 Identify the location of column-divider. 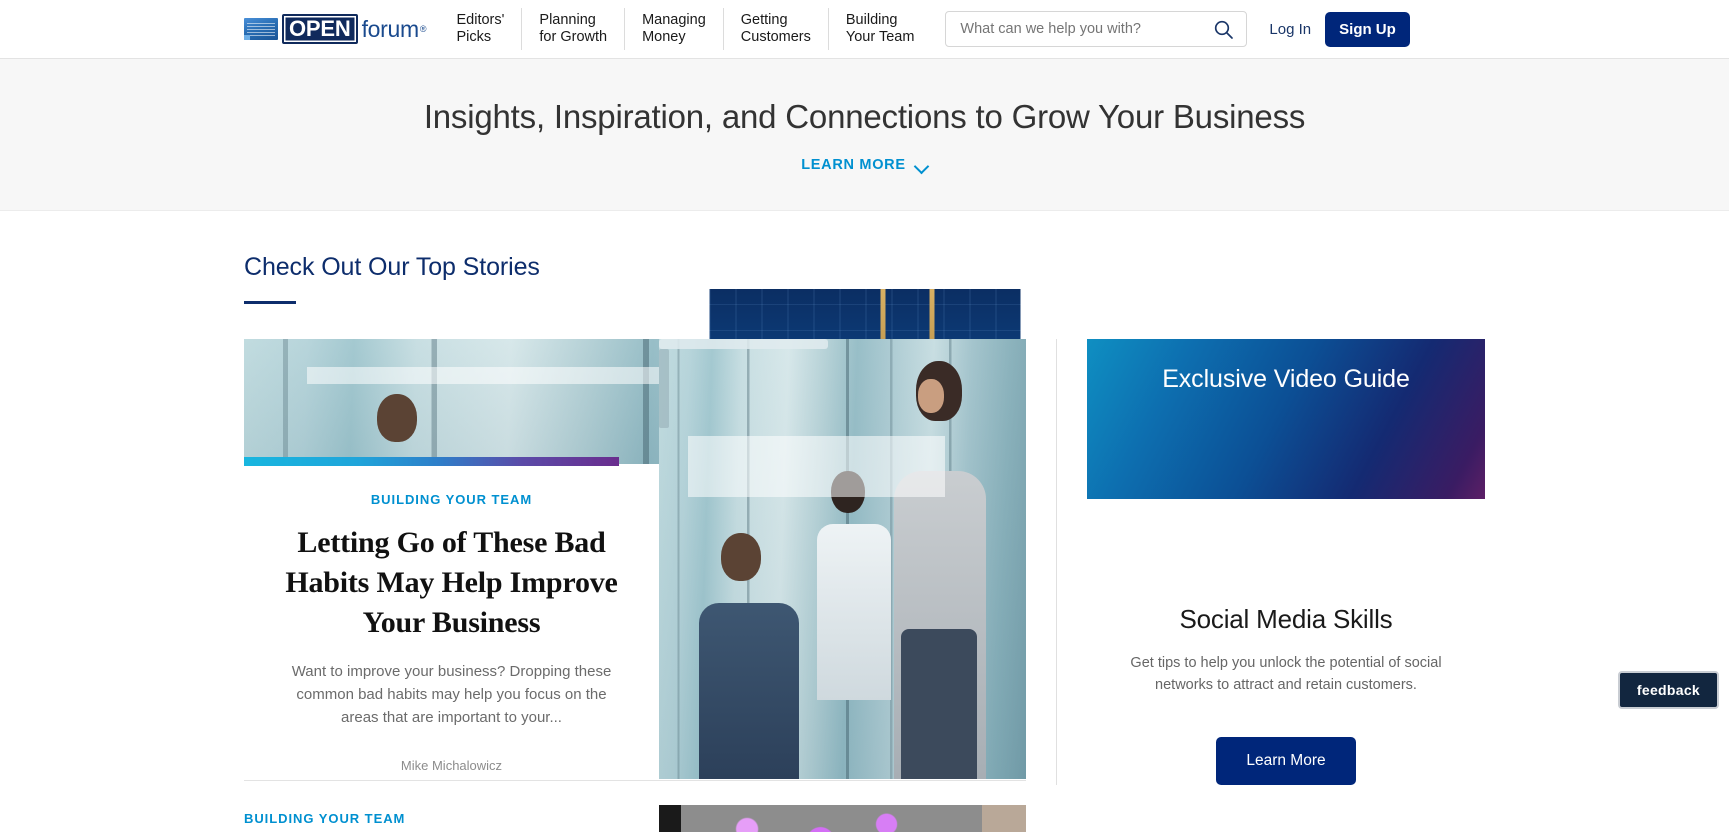
(1056, 562).